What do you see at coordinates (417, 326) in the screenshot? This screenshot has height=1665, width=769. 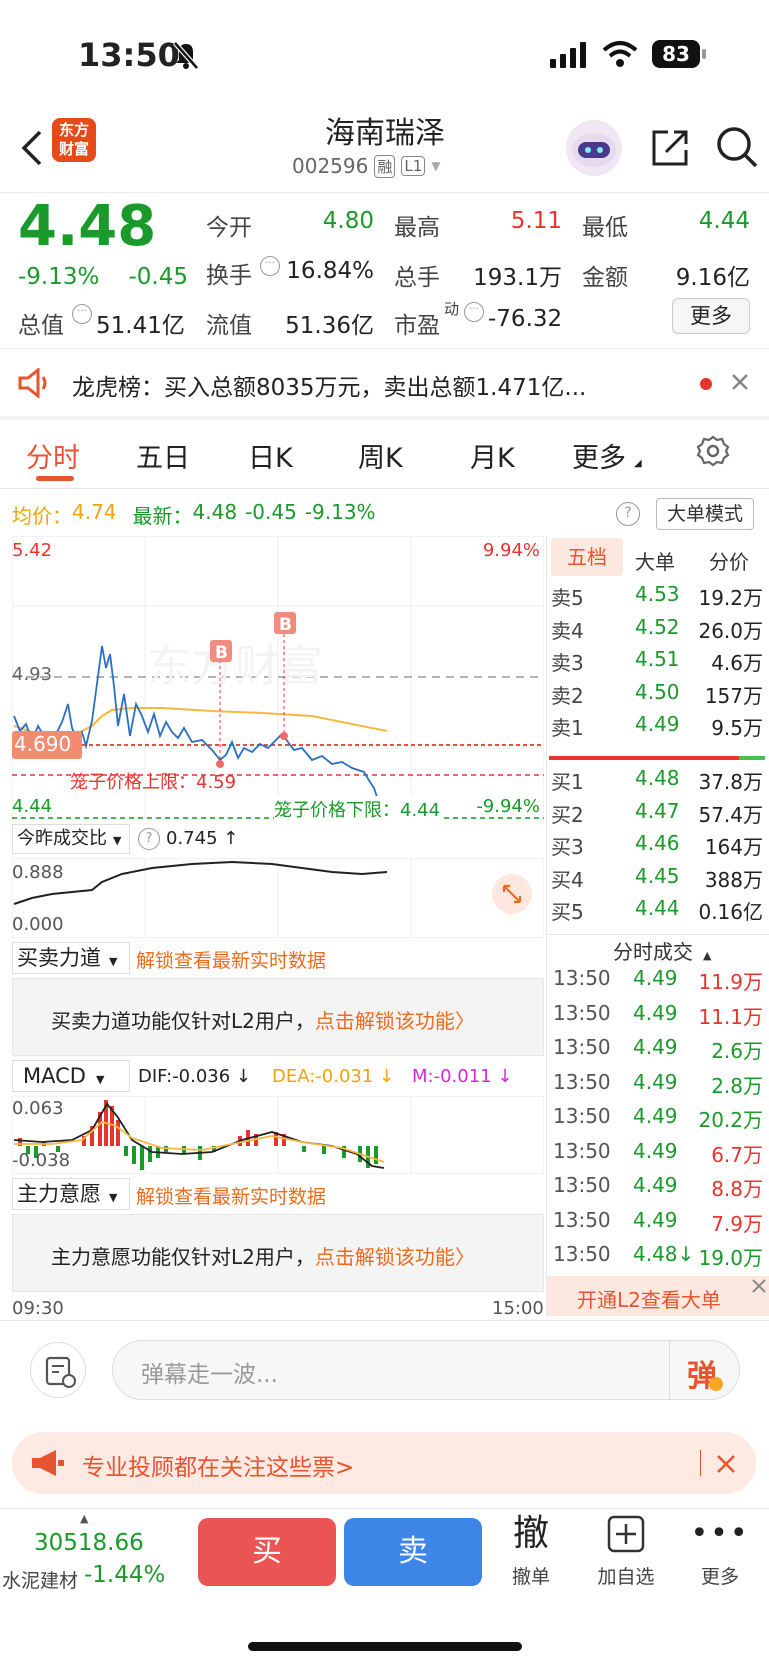 I see `pe-label: 市盈` at bounding box center [417, 326].